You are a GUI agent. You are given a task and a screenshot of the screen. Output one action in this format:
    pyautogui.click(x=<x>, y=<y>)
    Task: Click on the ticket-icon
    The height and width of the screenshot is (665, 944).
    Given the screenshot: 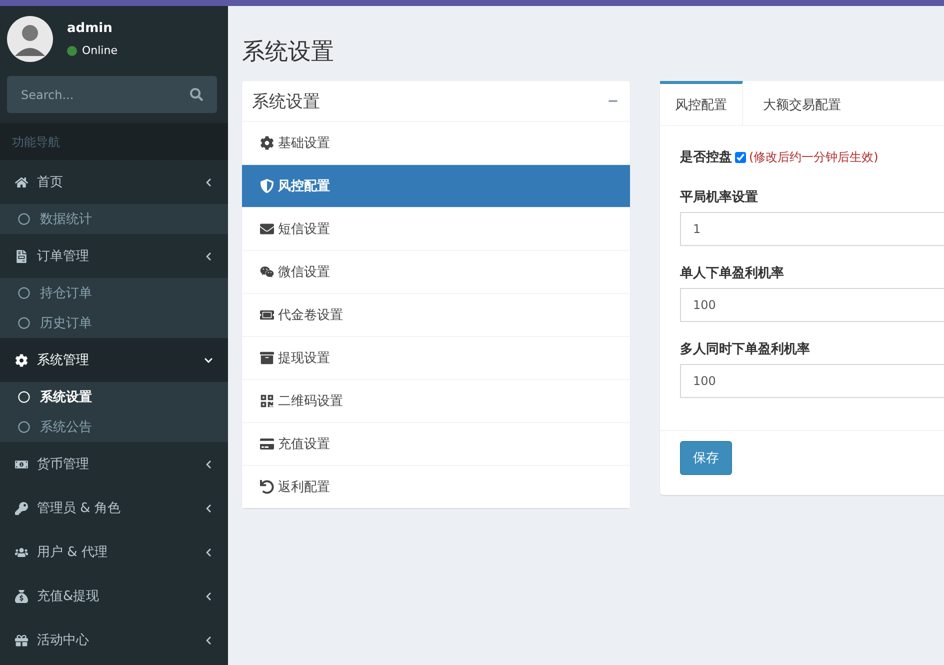 What is the action you would take?
    pyautogui.click(x=267, y=315)
    